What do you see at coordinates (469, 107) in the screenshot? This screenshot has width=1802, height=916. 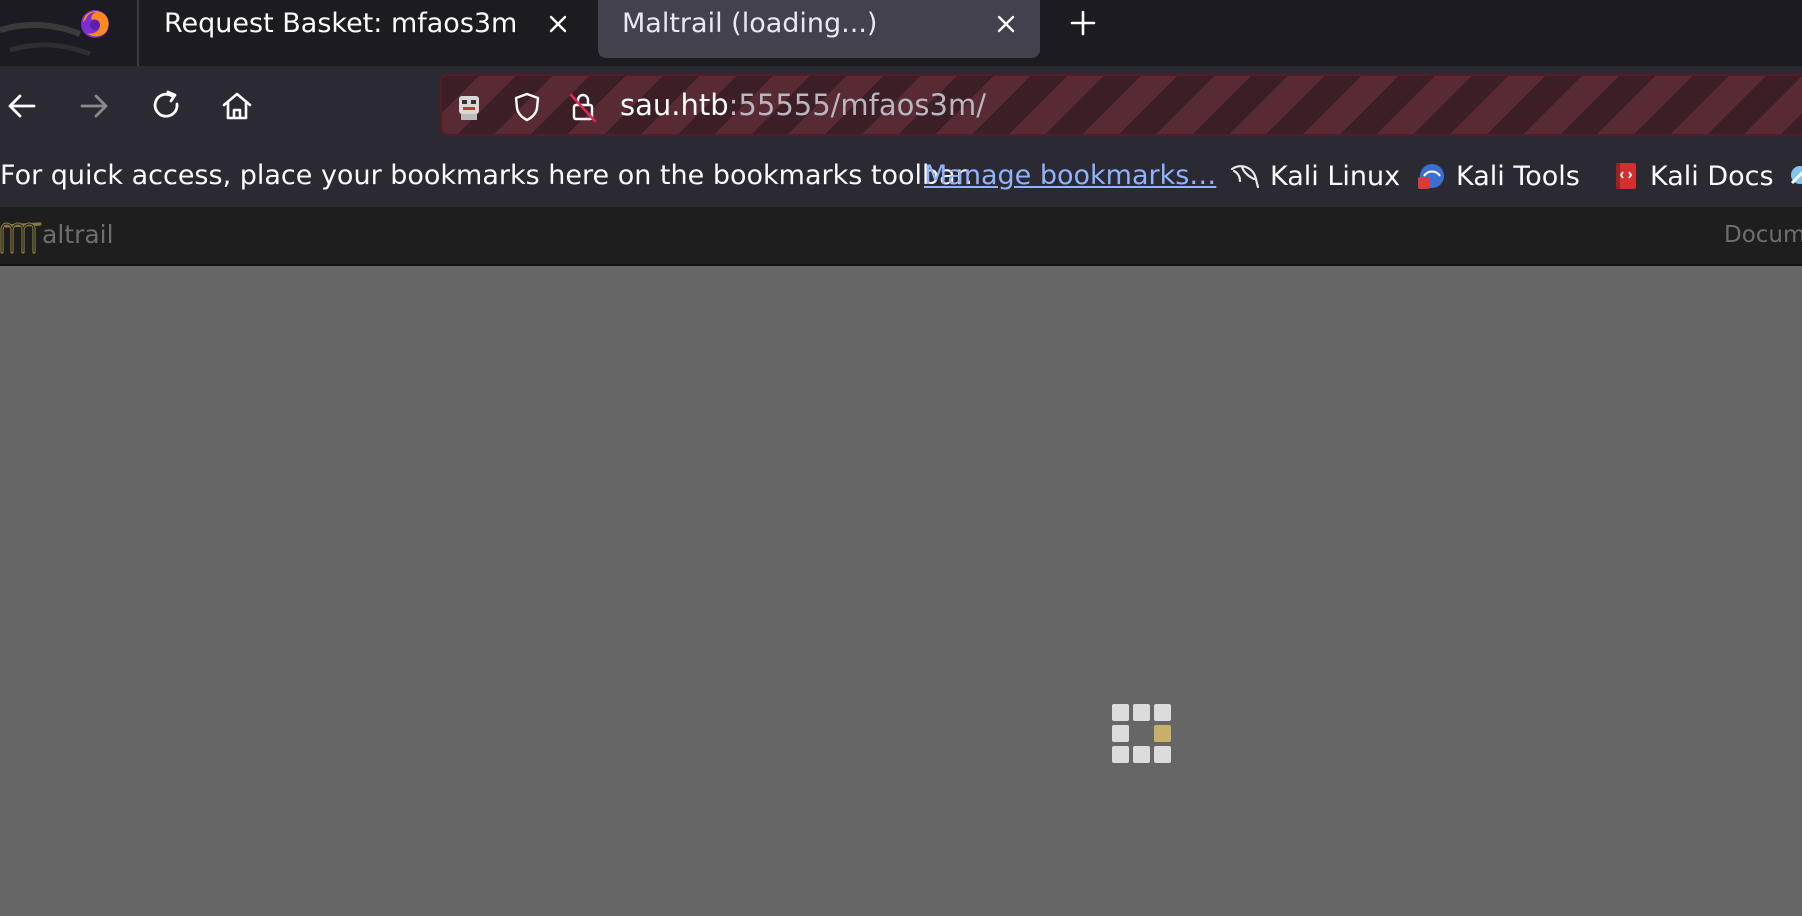 I see `remote-control-robot-icon` at bounding box center [469, 107].